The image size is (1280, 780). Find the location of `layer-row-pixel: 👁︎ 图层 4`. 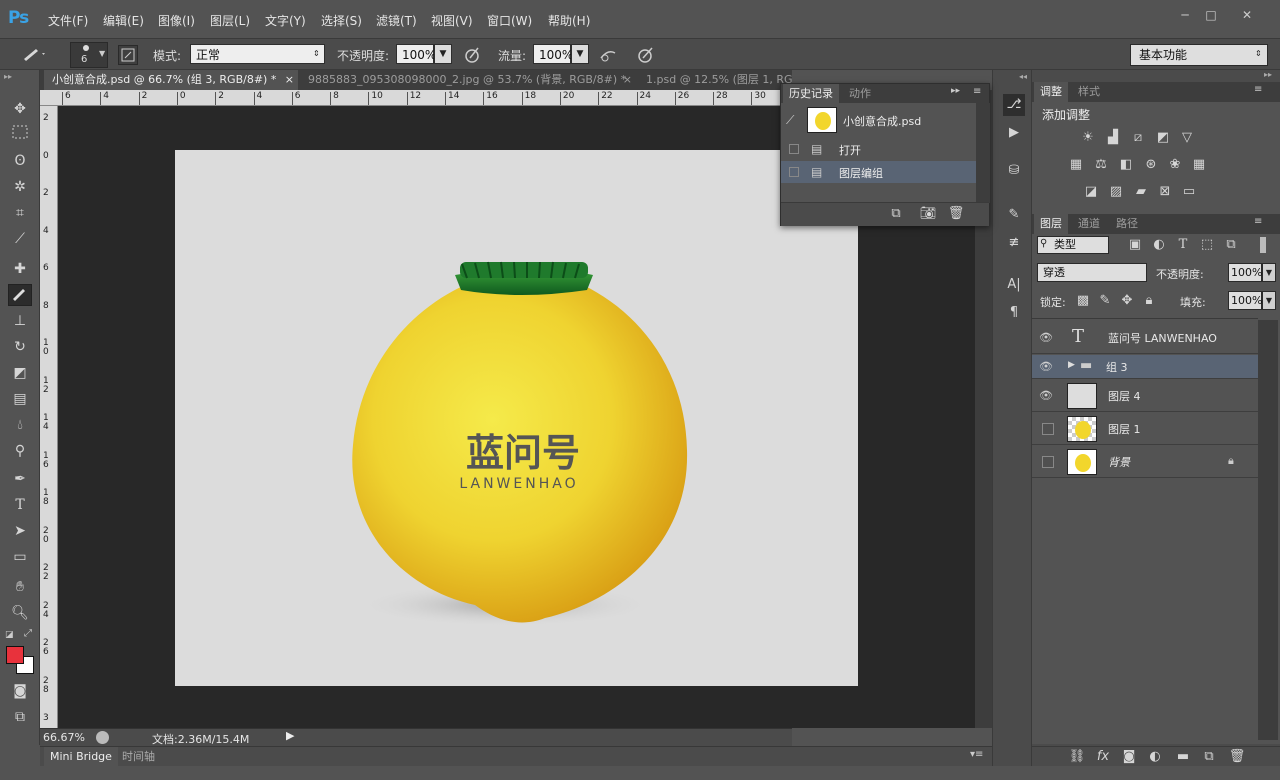

layer-row-pixel: 👁︎ 图层 4 is located at coordinates (1145, 396).